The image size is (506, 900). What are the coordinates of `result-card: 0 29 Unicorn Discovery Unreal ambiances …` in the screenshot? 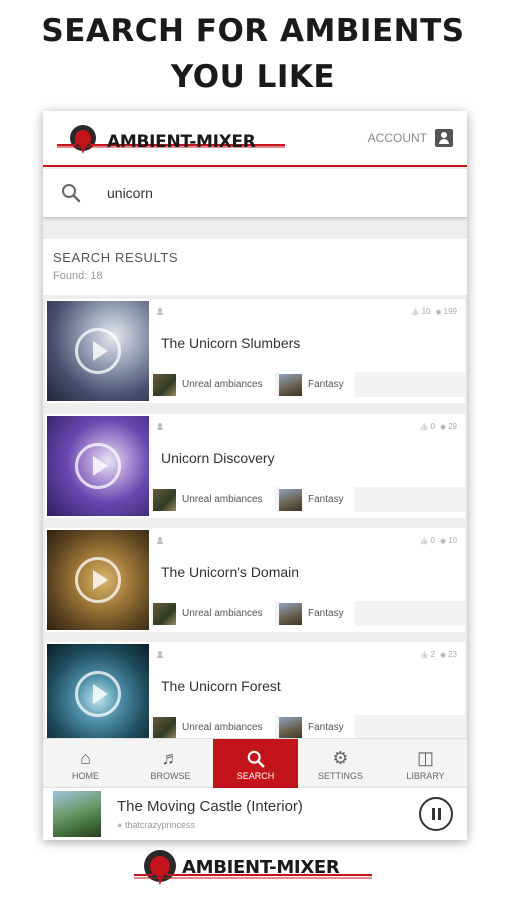 It's located at (255, 466).